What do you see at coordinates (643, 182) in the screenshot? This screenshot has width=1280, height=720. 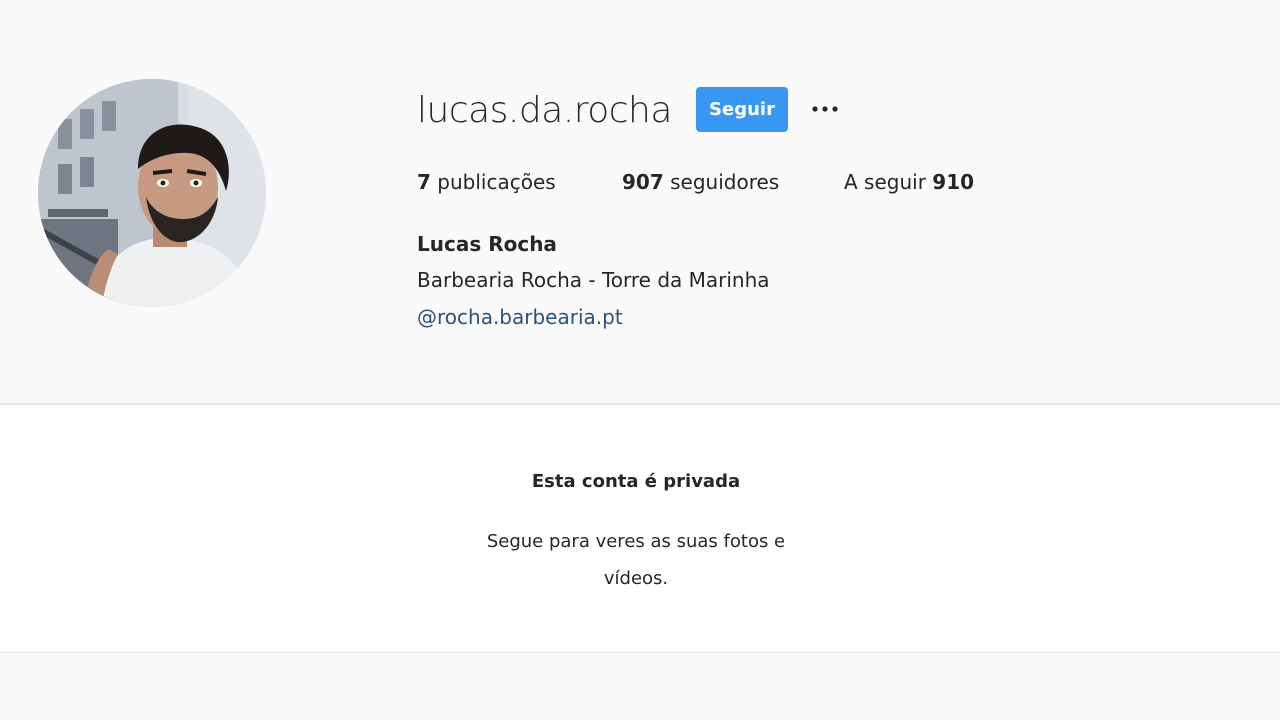 I see `followers-count: 907` at bounding box center [643, 182].